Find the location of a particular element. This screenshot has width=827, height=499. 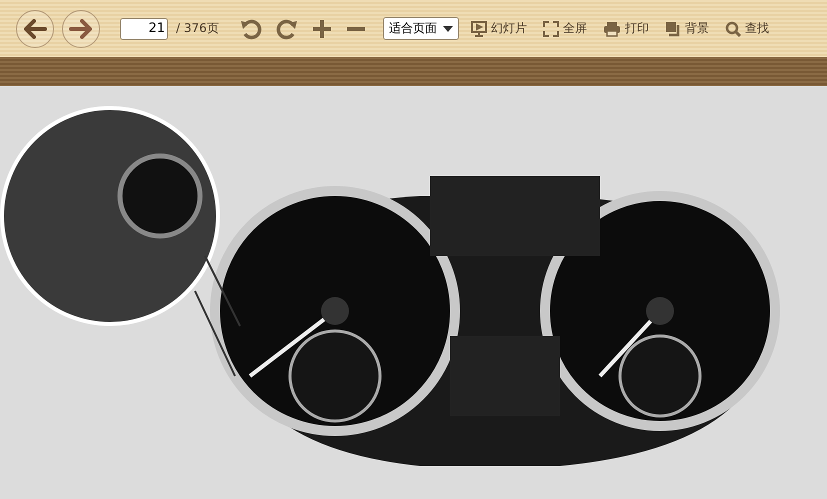

expand-corners-icon is located at coordinates (550, 28).